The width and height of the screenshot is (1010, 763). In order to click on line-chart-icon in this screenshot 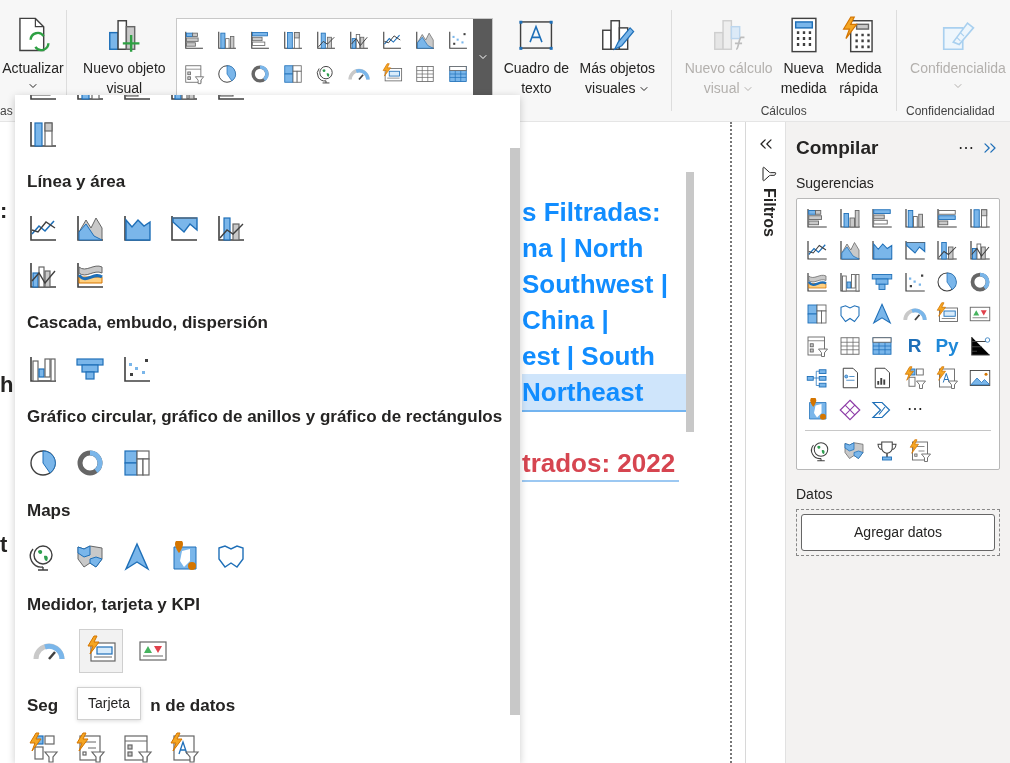, I will do `click(392, 40)`.